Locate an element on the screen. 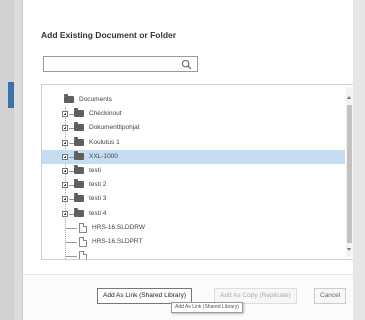 This screenshot has width=365, height=320. dialog-title: Add Existing Document or Folder is located at coordinates (109, 35).